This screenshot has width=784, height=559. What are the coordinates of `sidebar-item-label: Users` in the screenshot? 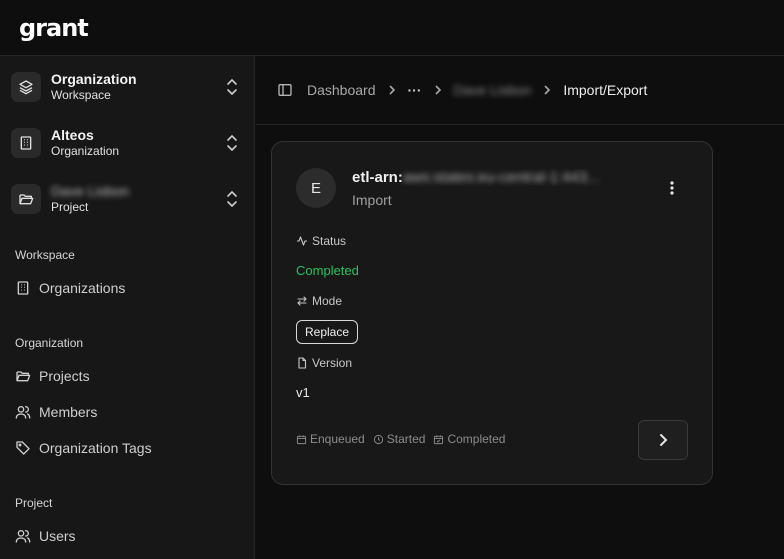 It's located at (57, 536).